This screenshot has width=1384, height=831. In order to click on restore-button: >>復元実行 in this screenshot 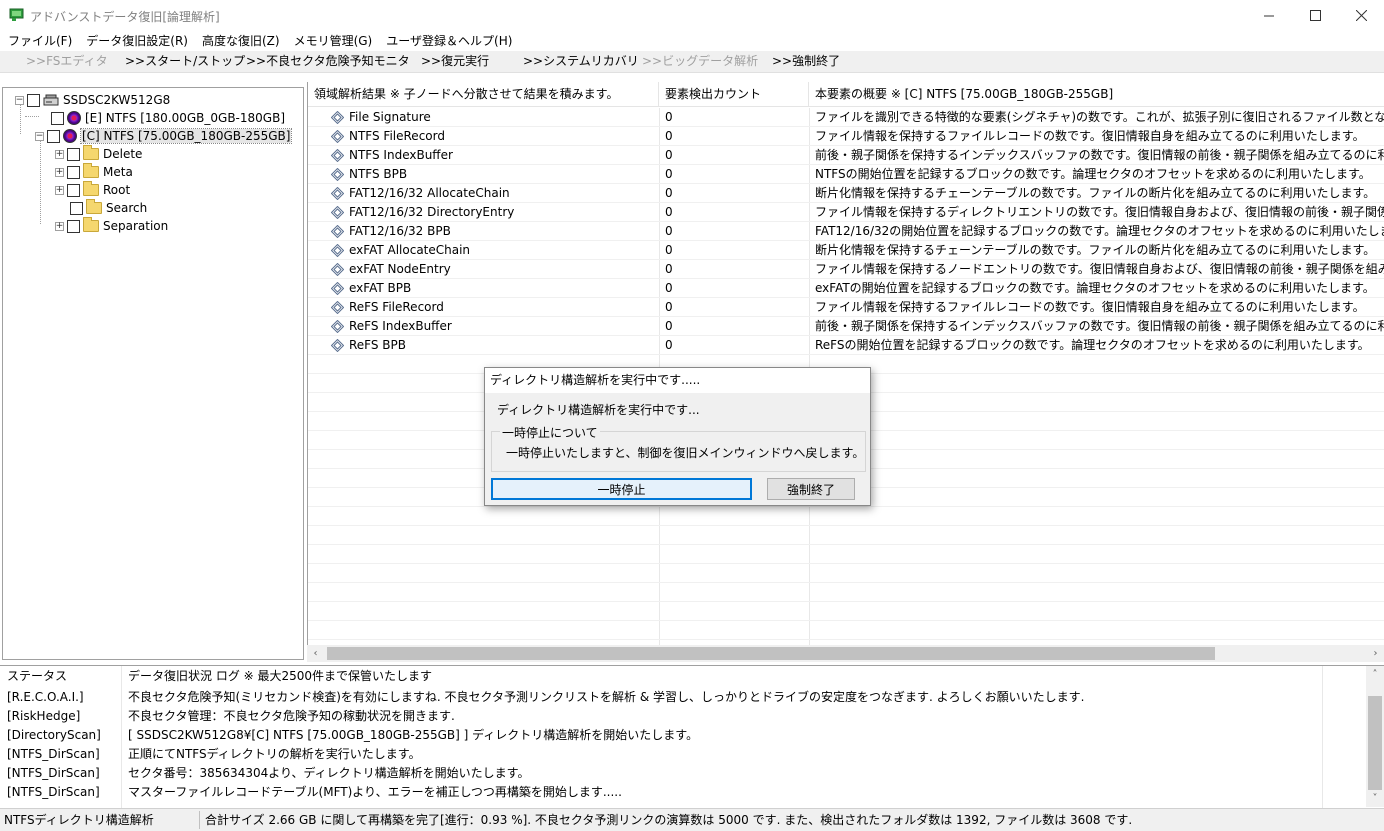, I will do `click(455, 62)`.